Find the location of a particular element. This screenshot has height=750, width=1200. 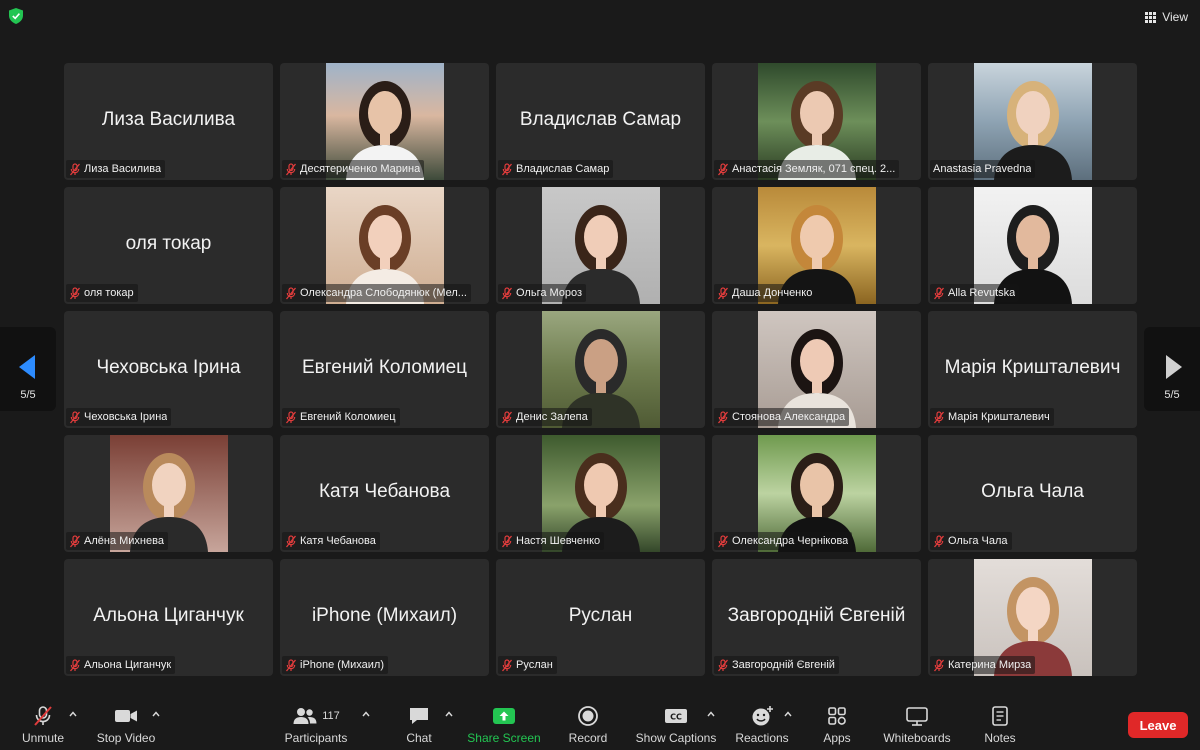

participant-nameplate: Anastasia Pravedna is located at coordinates (983, 169).